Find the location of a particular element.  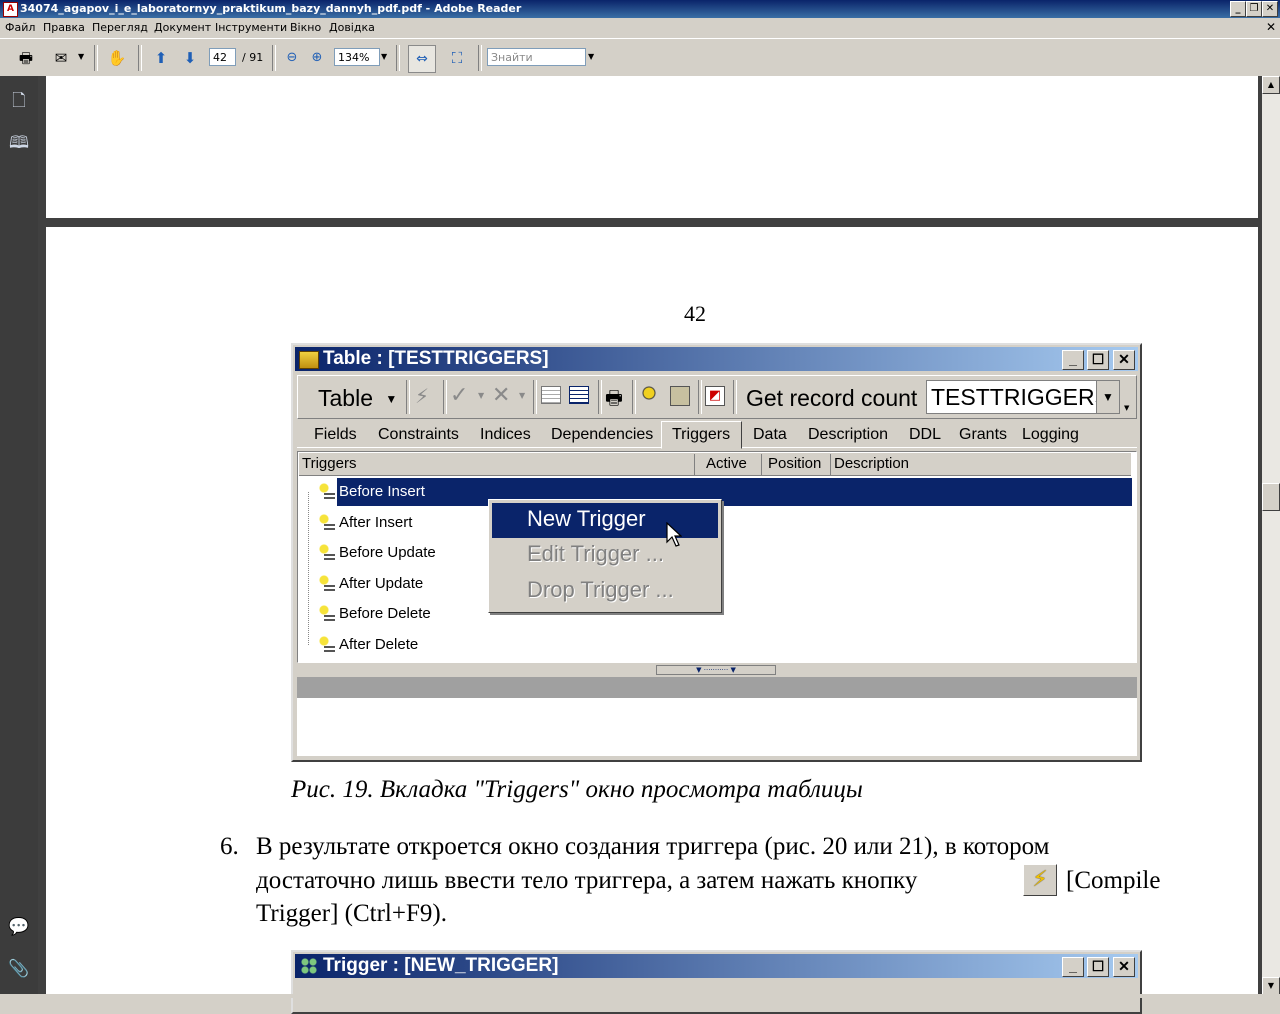

grid-icon is located at coordinates (551, 395).